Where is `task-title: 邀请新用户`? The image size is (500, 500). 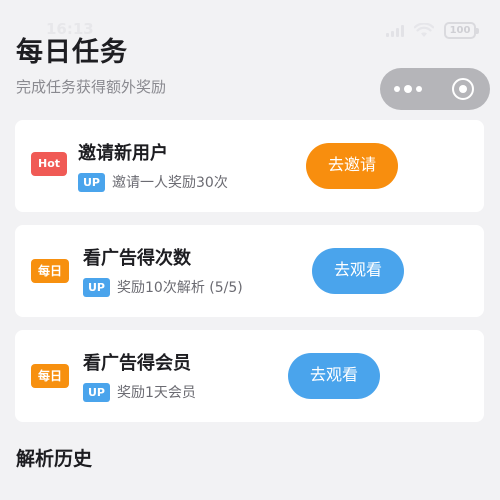 task-title: 邀请新用户 is located at coordinates (123, 153).